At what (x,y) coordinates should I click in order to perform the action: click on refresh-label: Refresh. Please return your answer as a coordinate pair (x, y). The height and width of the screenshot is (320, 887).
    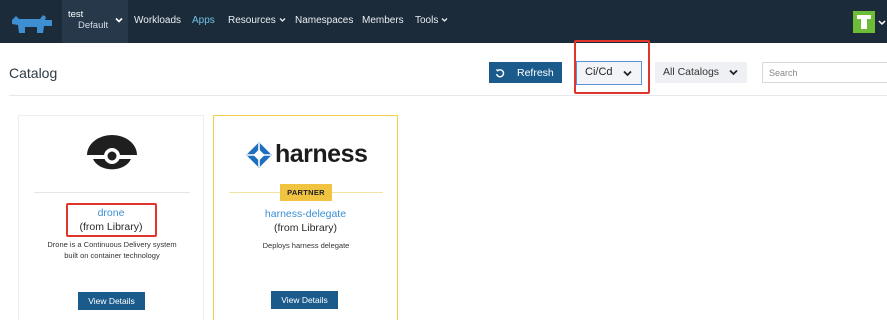
    Looking at the image, I should click on (535, 72).